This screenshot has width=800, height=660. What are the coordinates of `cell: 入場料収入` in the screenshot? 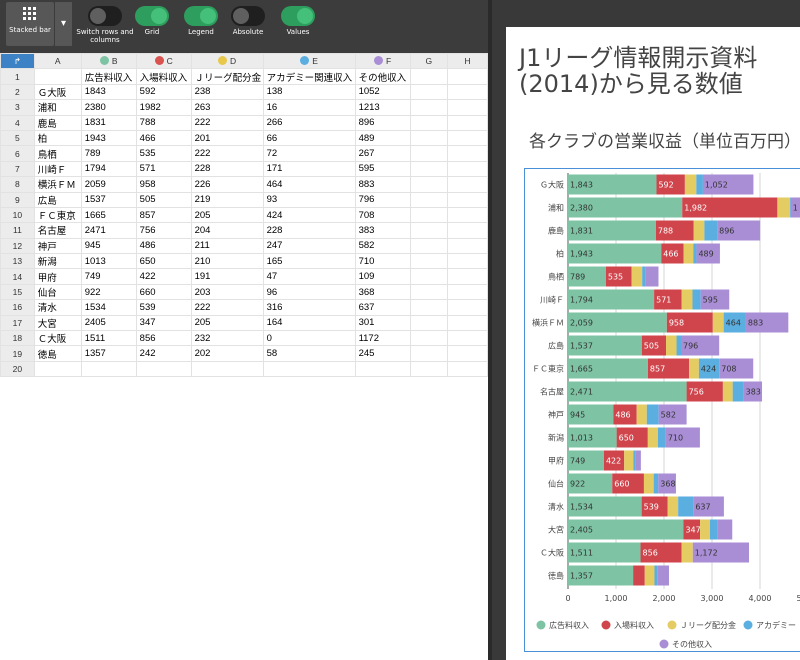 It's located at (163, 76).